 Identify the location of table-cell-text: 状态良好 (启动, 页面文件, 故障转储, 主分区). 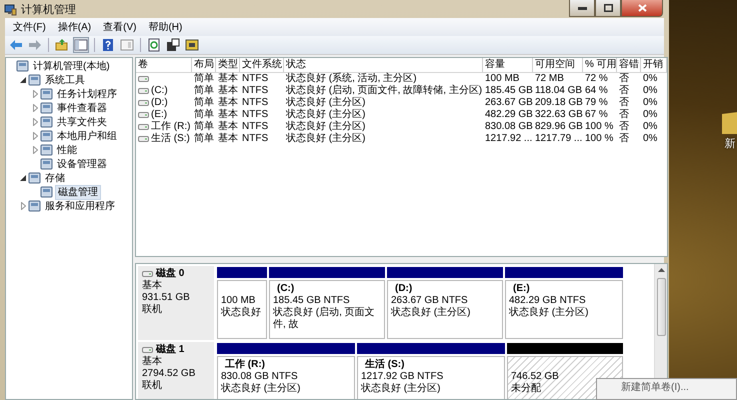
(384, 90).